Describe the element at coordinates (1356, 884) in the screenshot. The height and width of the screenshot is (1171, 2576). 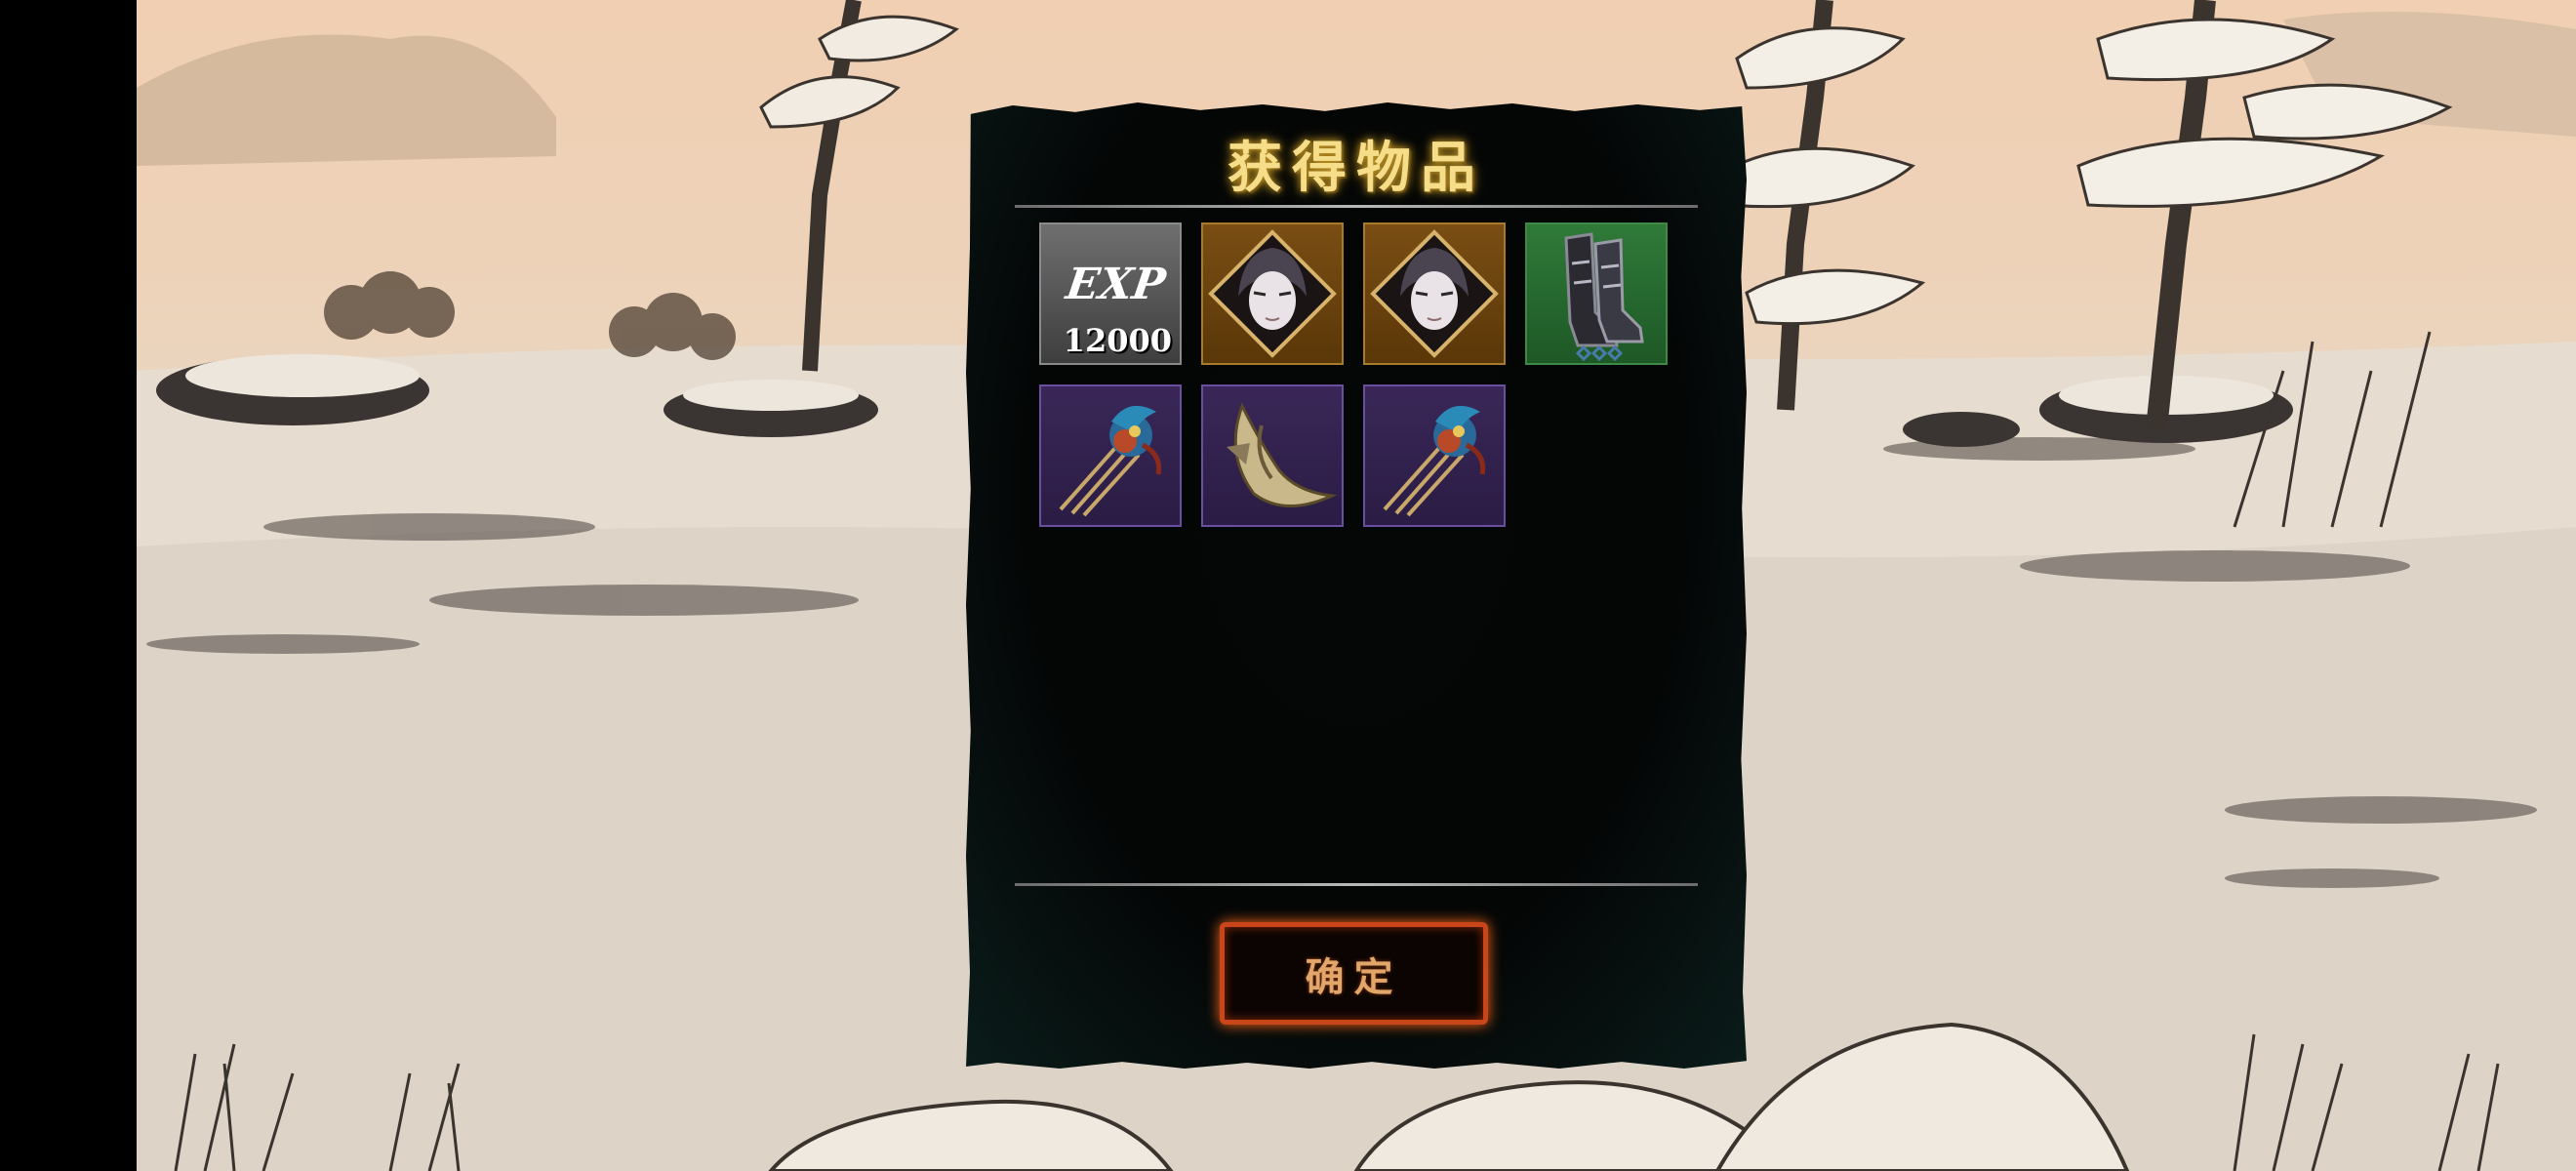
I see `footer-divider` at that location.